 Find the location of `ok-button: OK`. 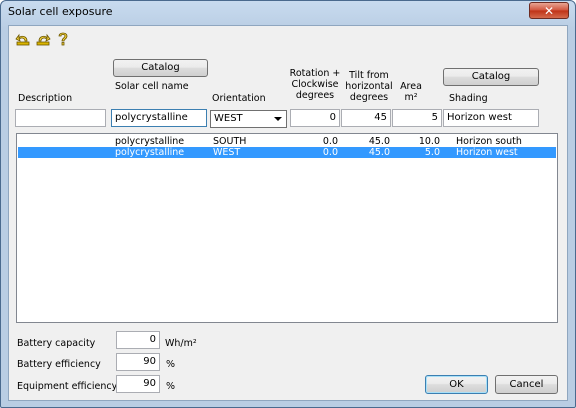

ok-button: OK is located at coordinates (456, 384).